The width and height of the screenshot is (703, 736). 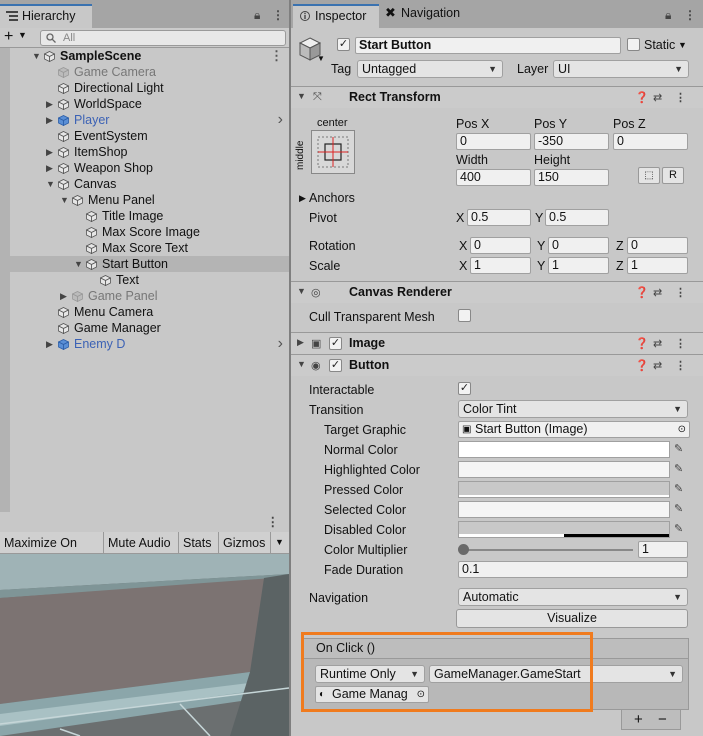 What do you see at coordinates (144, 296) in the screenshot?
I see `hierarchy-item: ▶ Game Panel` at bounding box center [144, 296].